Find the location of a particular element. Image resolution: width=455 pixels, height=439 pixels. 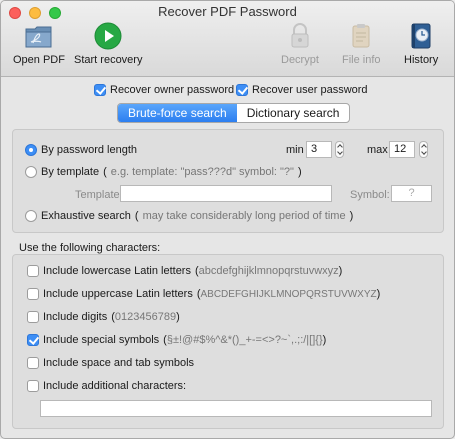

history-label: History is located at coordinates (421, 60).